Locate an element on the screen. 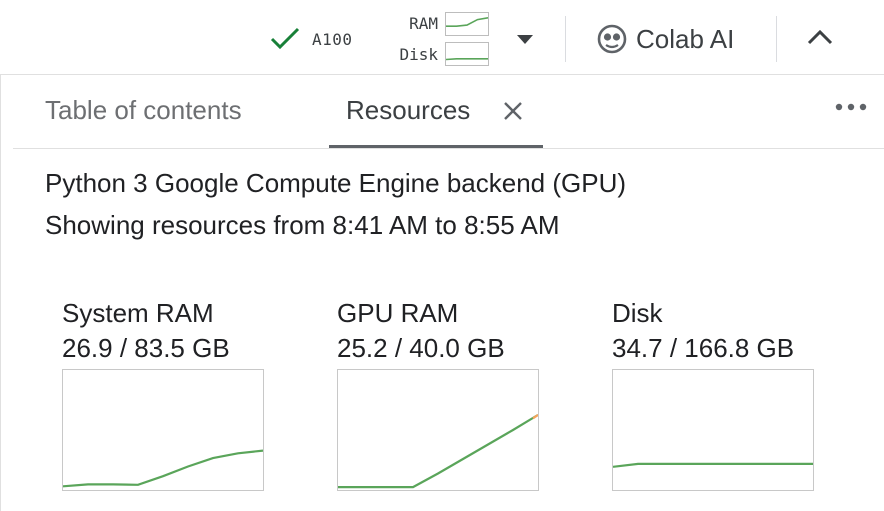  chevron-down-icon is located at coordinates (525, 39).